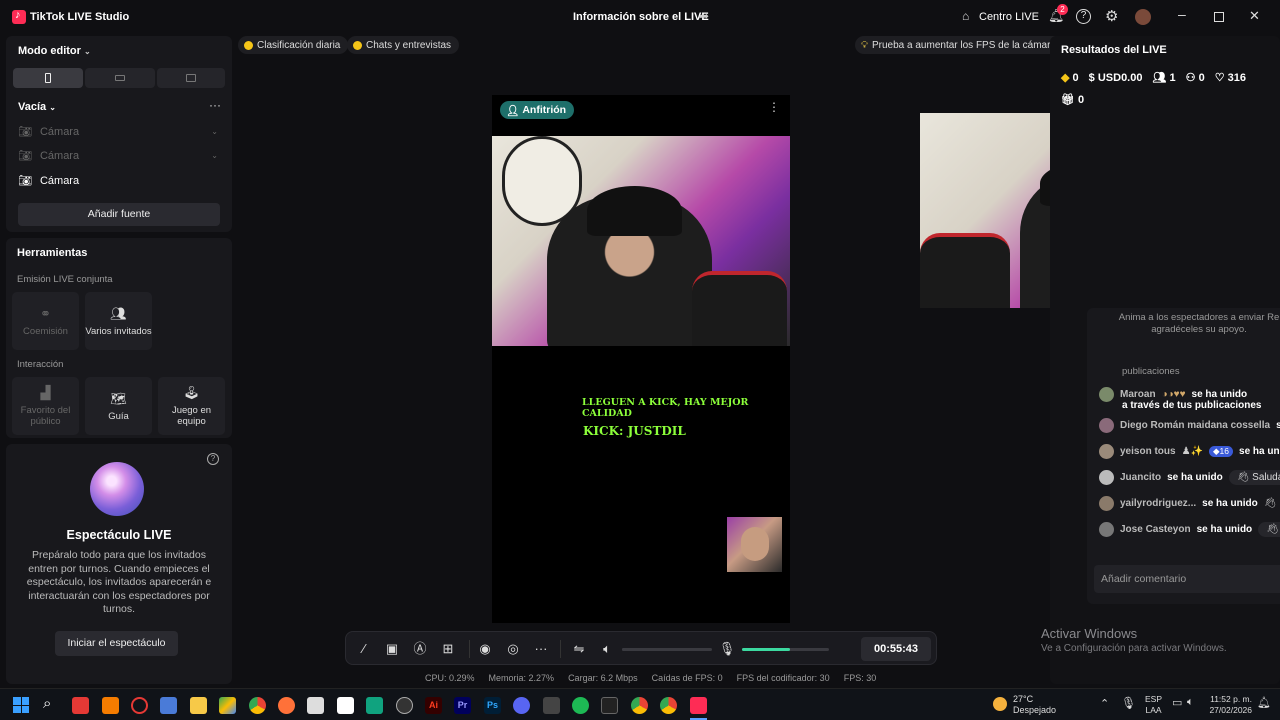  I want to click on chat-joined: se ha unido, so click(1259, 451).